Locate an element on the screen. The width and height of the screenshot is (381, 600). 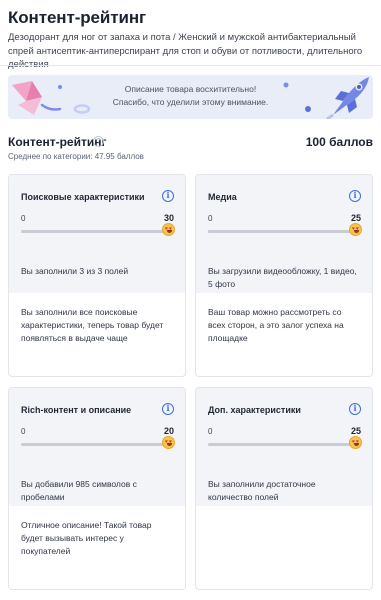
scale-max-label: 30 is located at coordinates (168, 218).